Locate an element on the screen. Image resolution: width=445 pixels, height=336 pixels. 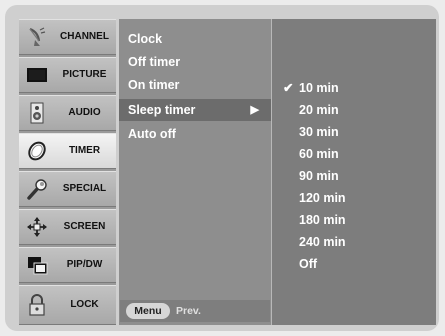
speaker-icon is located at coordinates (37, 113).